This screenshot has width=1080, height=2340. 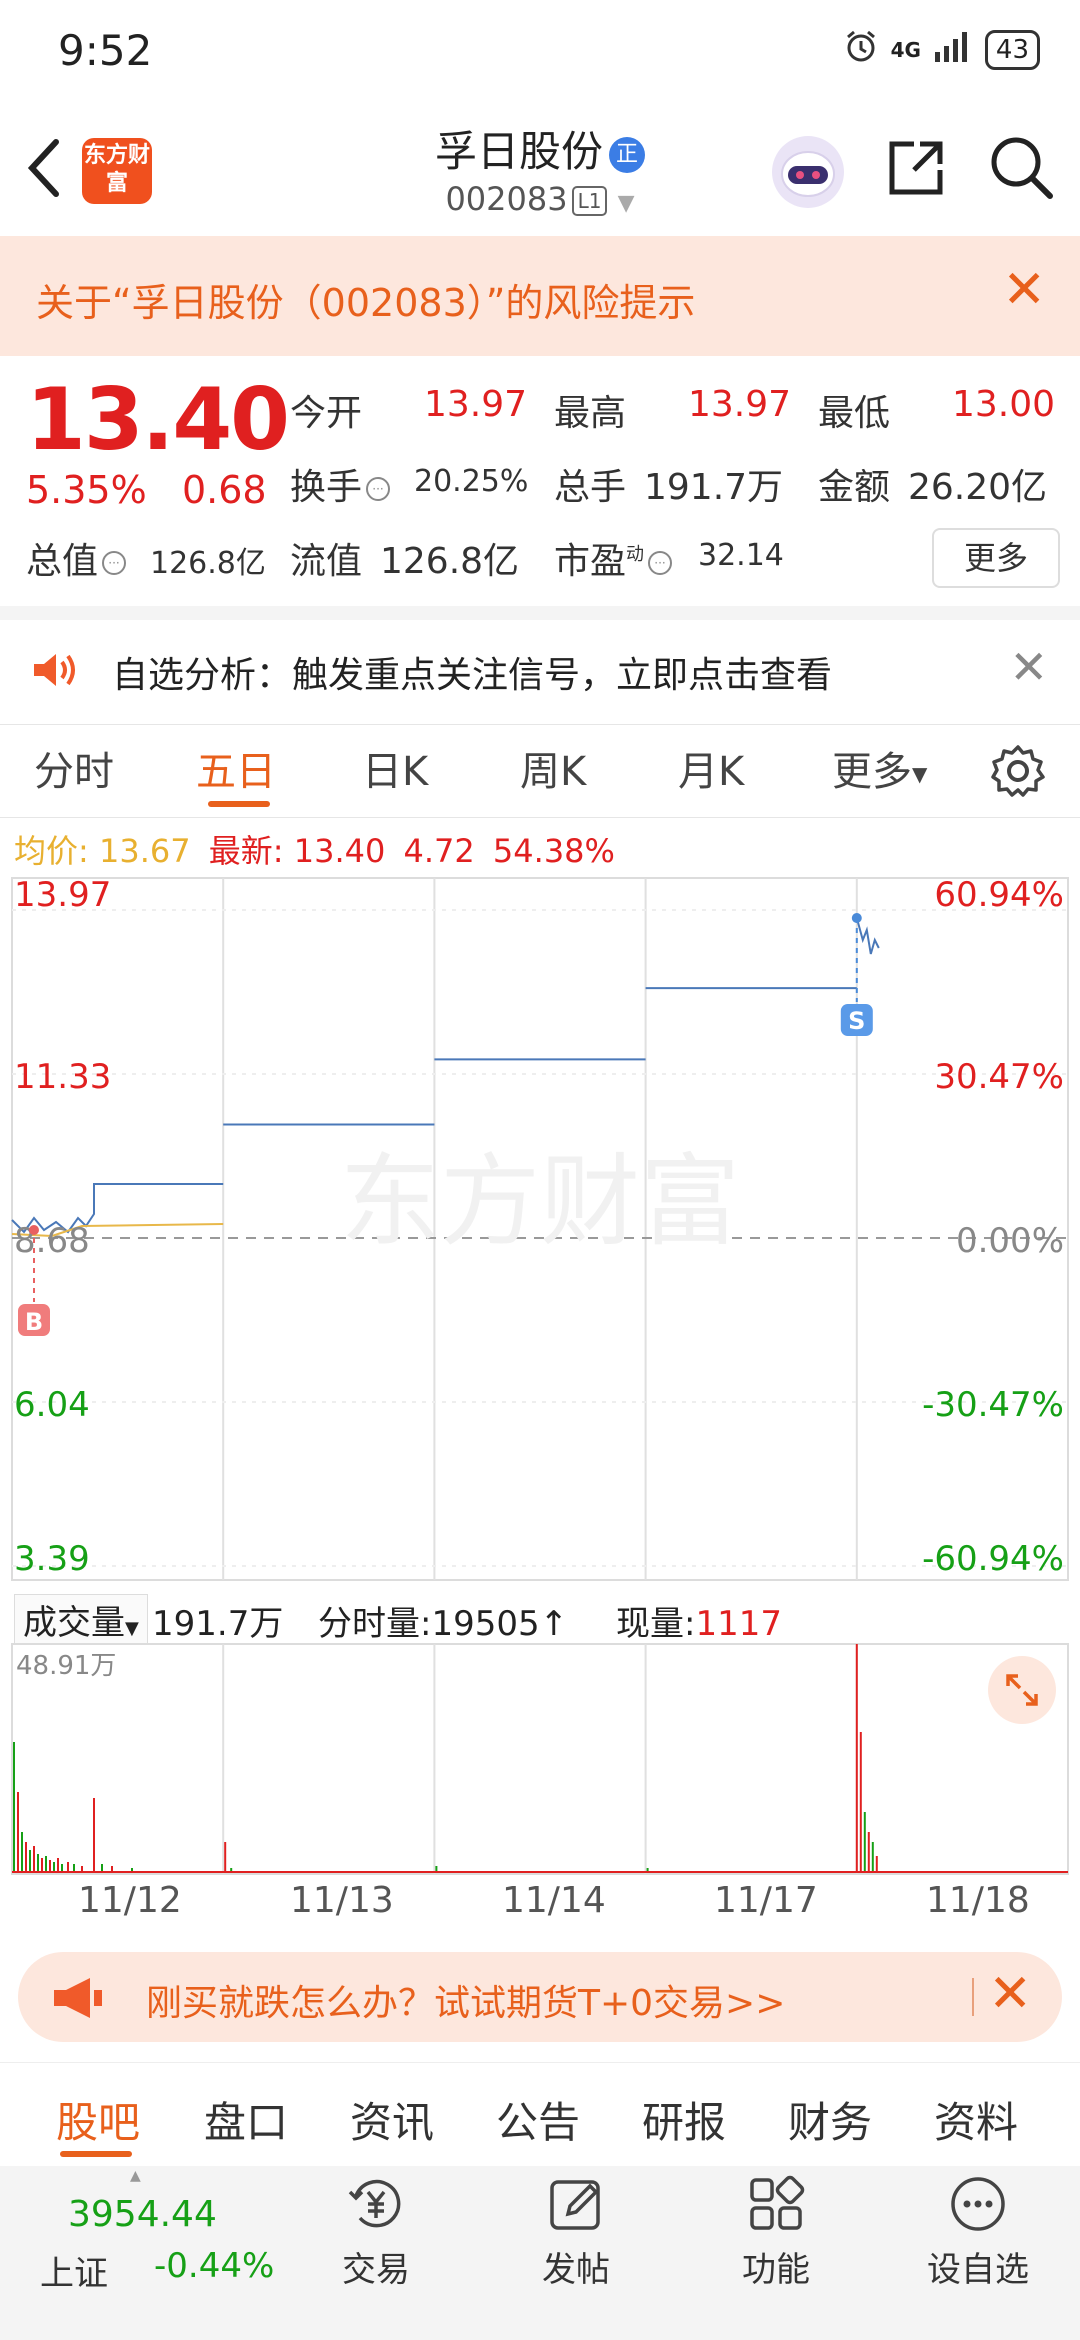 What do you see at coordinates (506, 199) in the screenshot?
I see `stock-code: 002083` at bounding box center [506, 199].